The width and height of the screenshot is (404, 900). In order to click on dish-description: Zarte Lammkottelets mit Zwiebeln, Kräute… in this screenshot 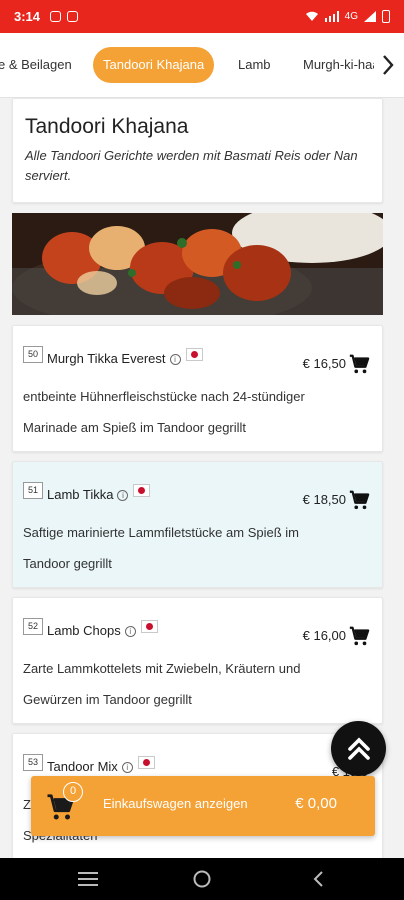, I will do `click(162, 684)`.